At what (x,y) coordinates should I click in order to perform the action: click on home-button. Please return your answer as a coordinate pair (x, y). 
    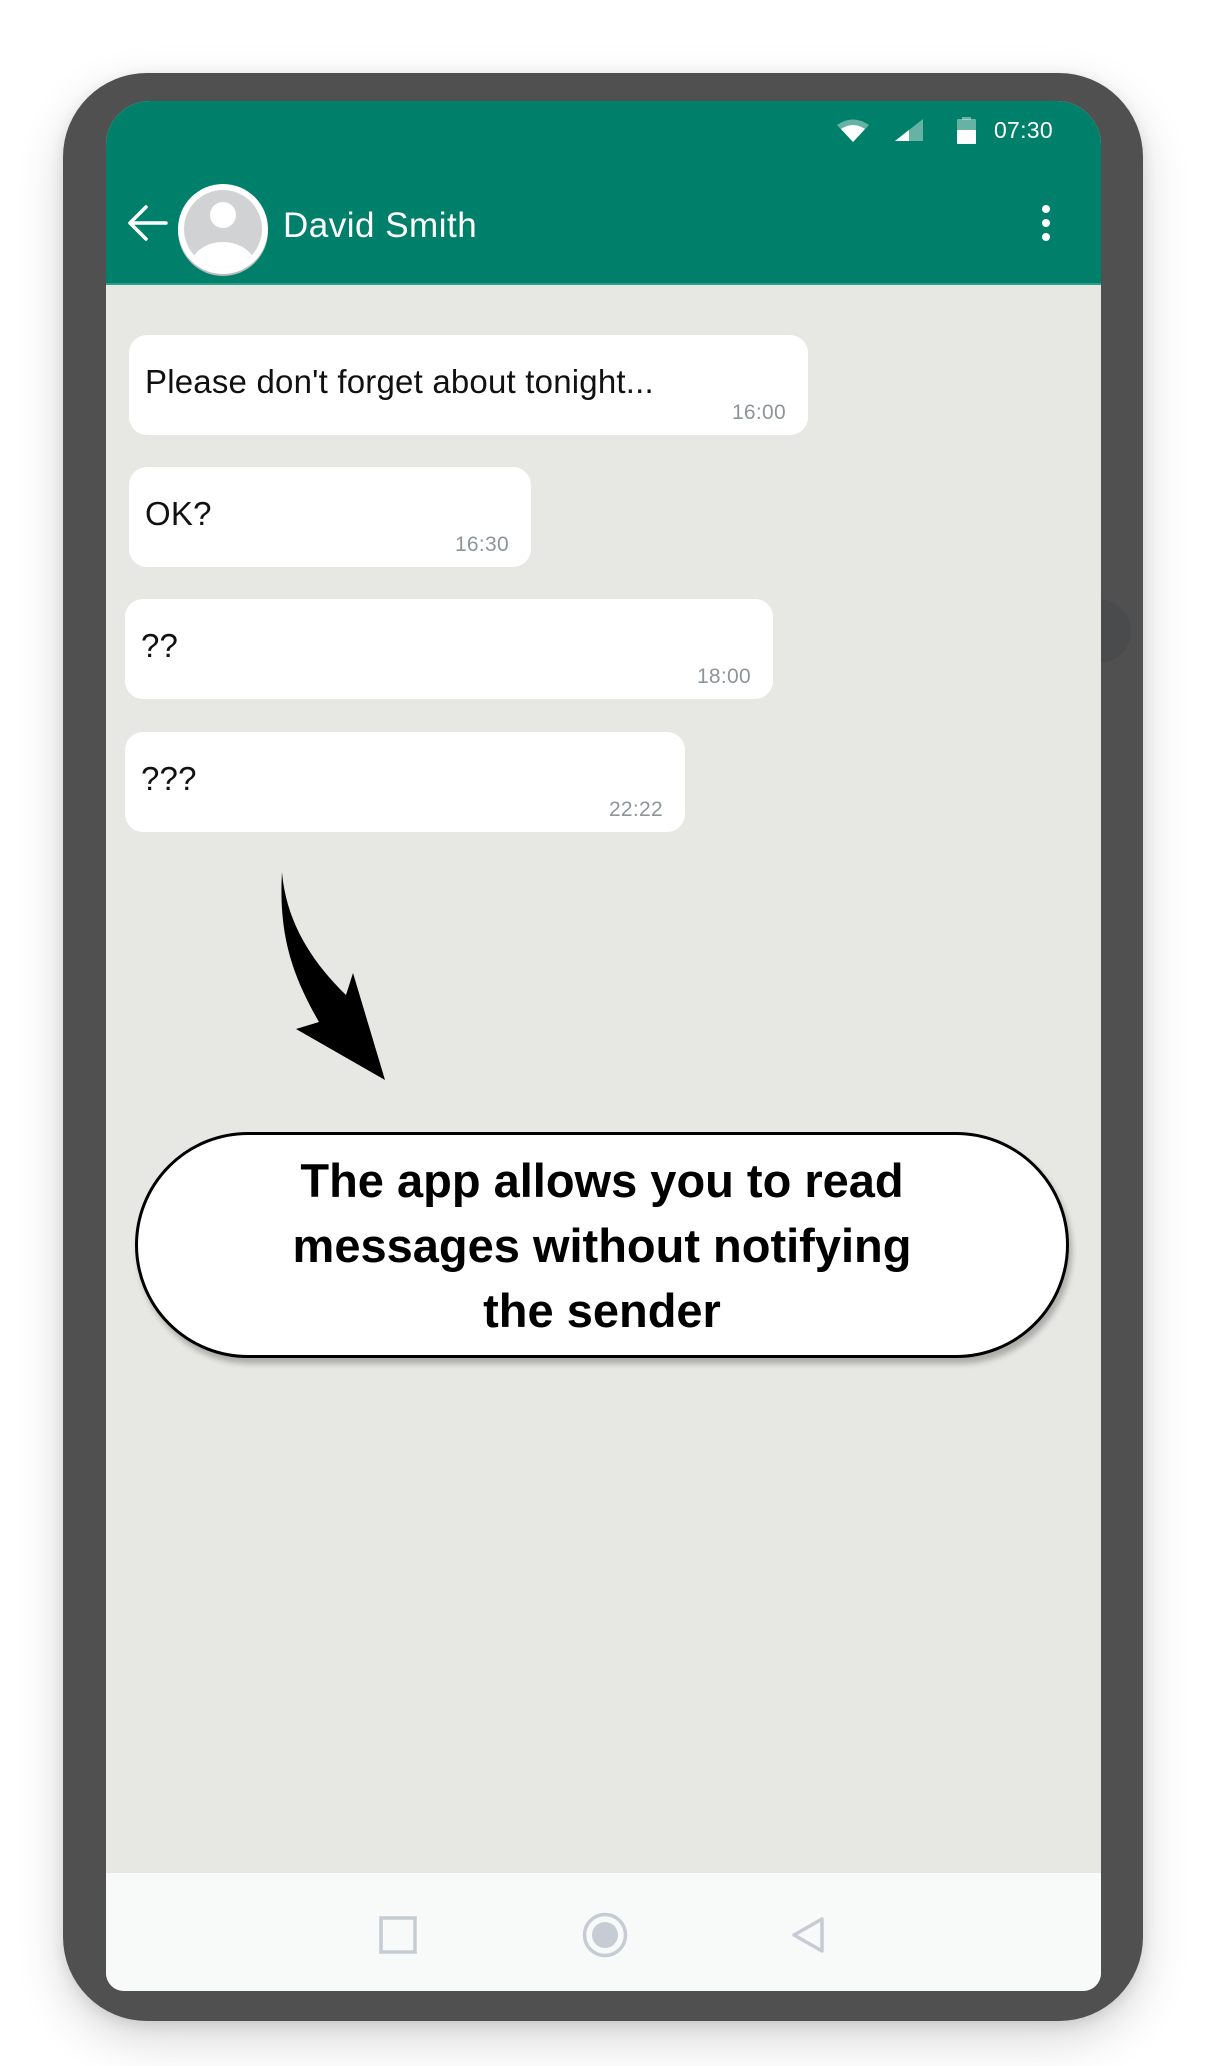
    Looking at the image, I should click on (605, 1935).